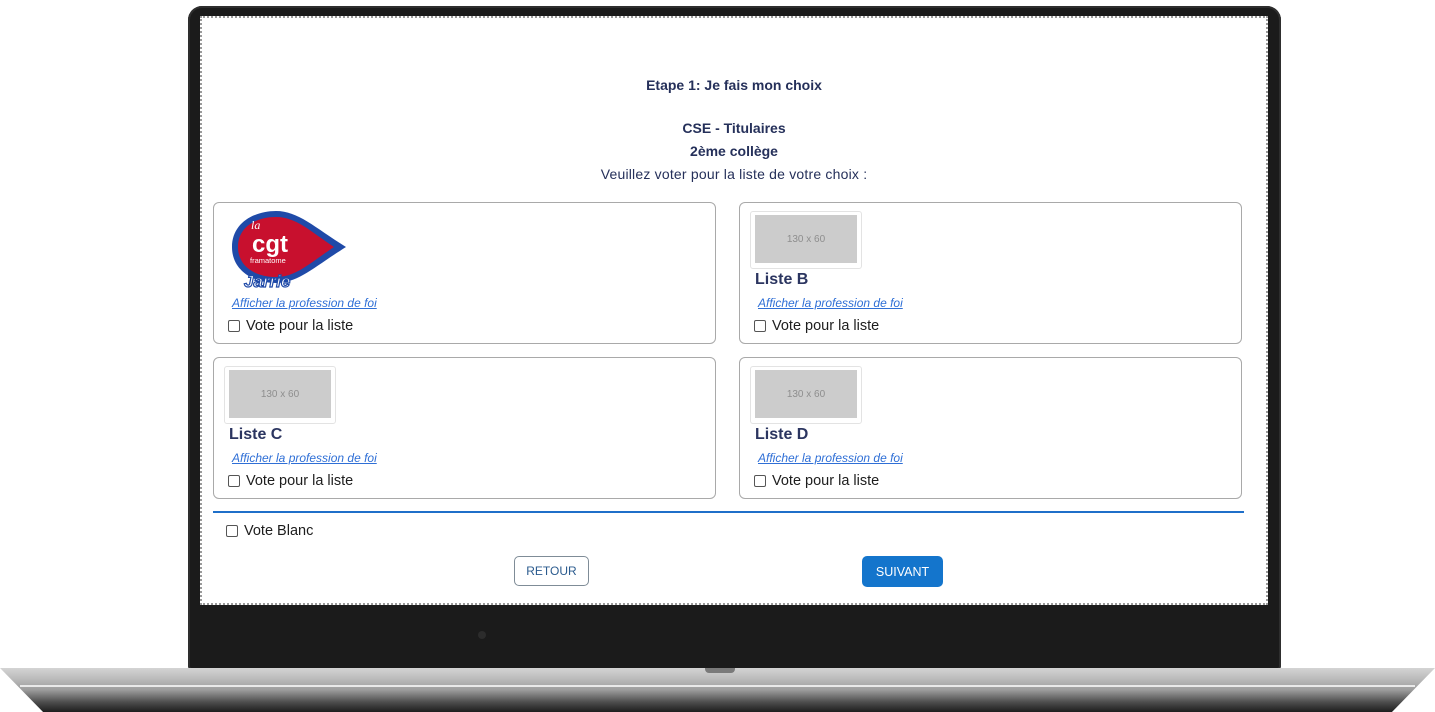  Describe the element at coordinates (279, 531) in the screenshot. I see `blank-vote-label: Vote Blanc` at that location.